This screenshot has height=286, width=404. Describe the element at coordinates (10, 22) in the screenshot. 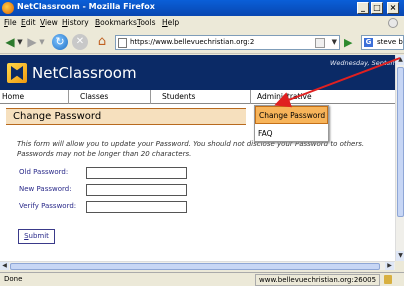

I see `menu-file: File` at that location.